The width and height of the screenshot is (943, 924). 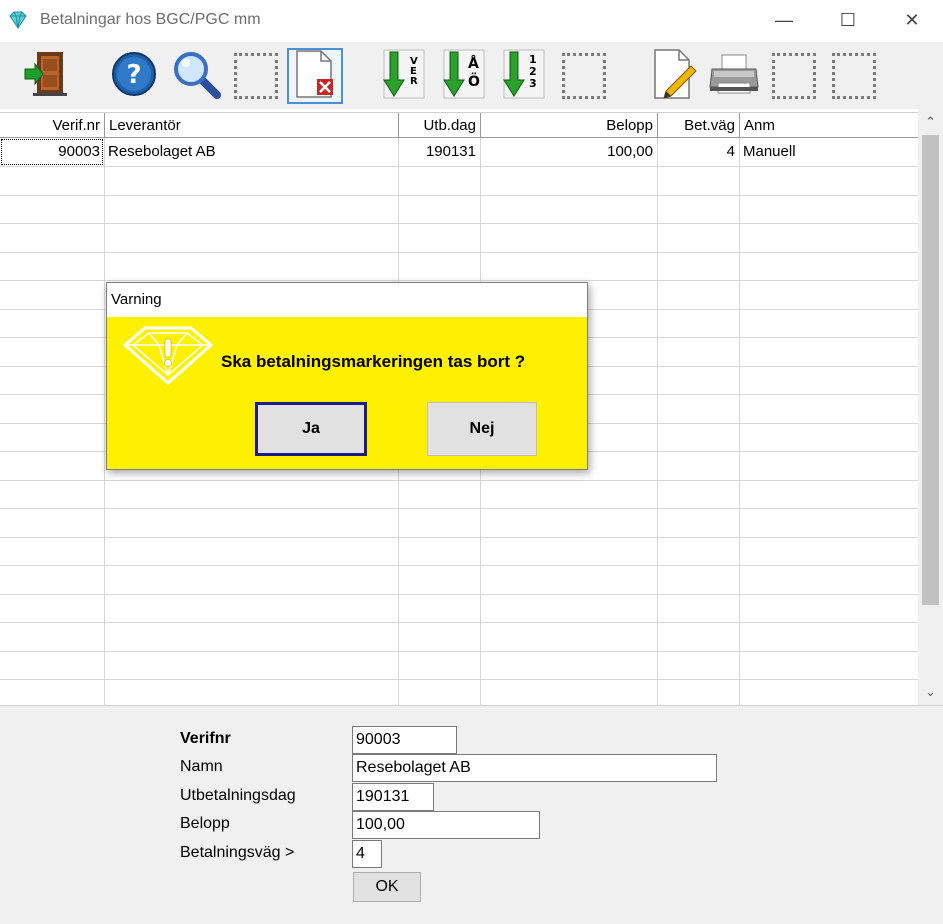 I want to click on window-title: Betalningar hos BGC/PGC mm, so click(x=150, y=19).